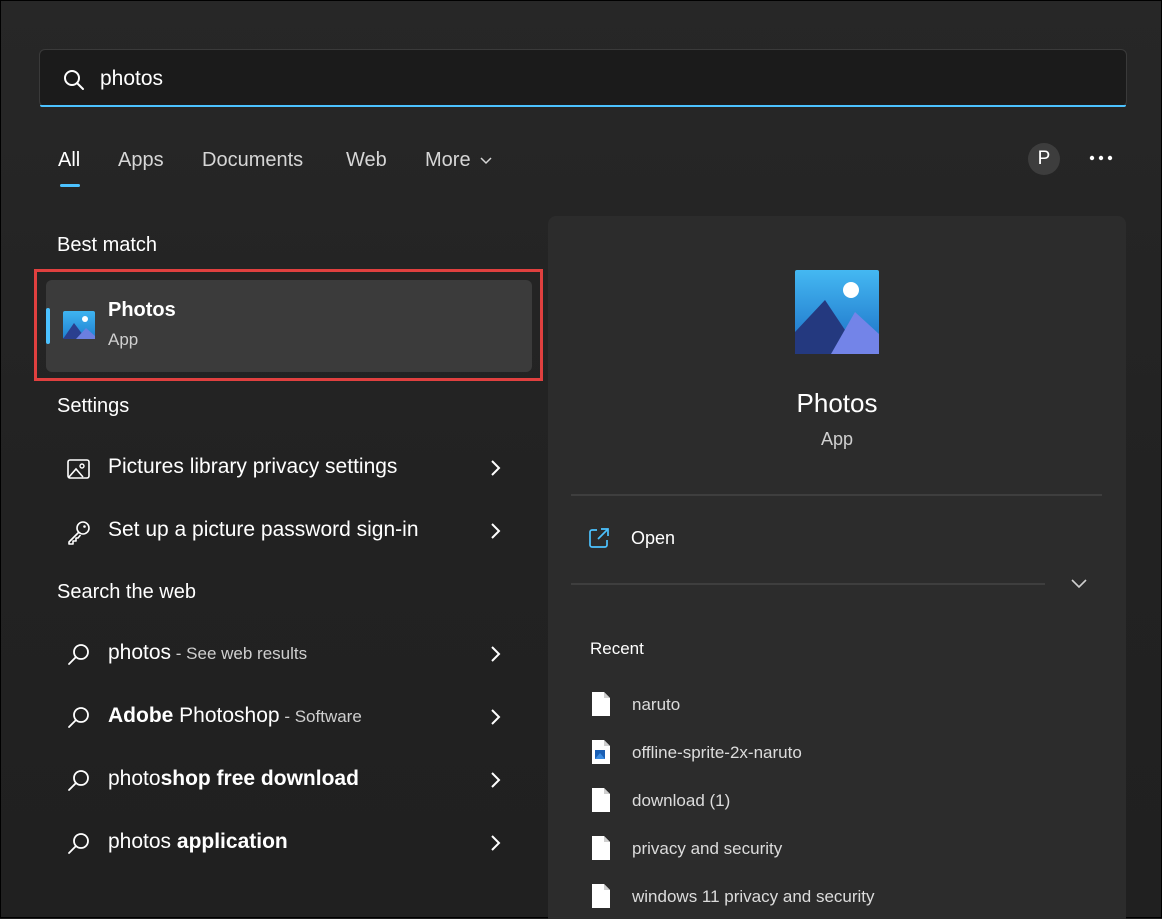 This screenshot has height=919, width=1162. Describe the element at coordinates (134, 778) in the screenshot. I see `web-result-query: photo` at that location.